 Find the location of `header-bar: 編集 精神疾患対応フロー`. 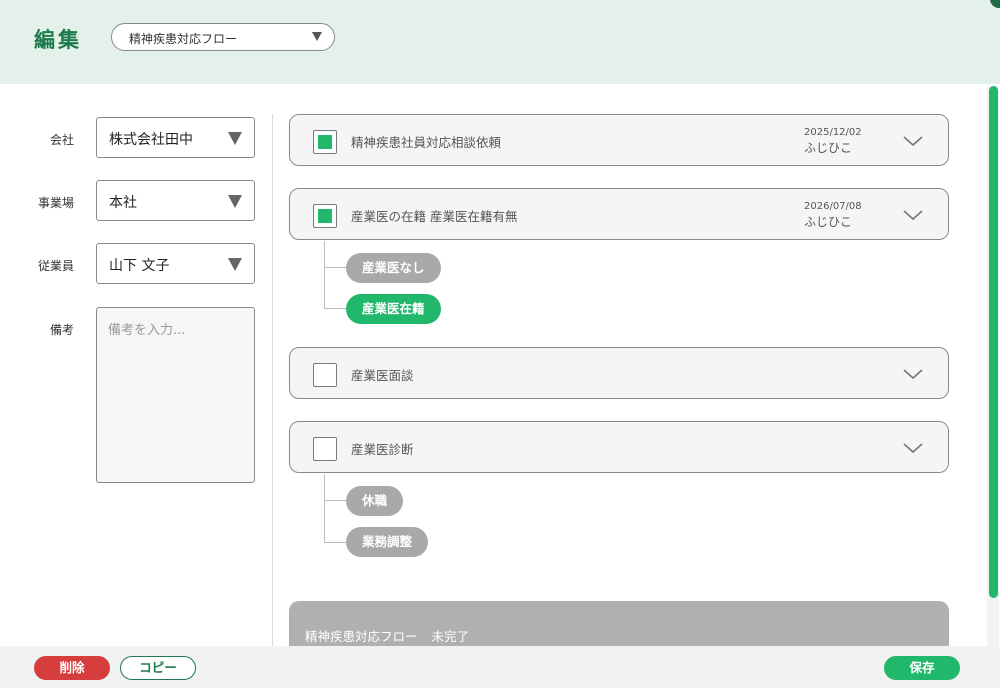

header-bar: 編集 精神疾患対応フロー is located at coordinates (500, 42).